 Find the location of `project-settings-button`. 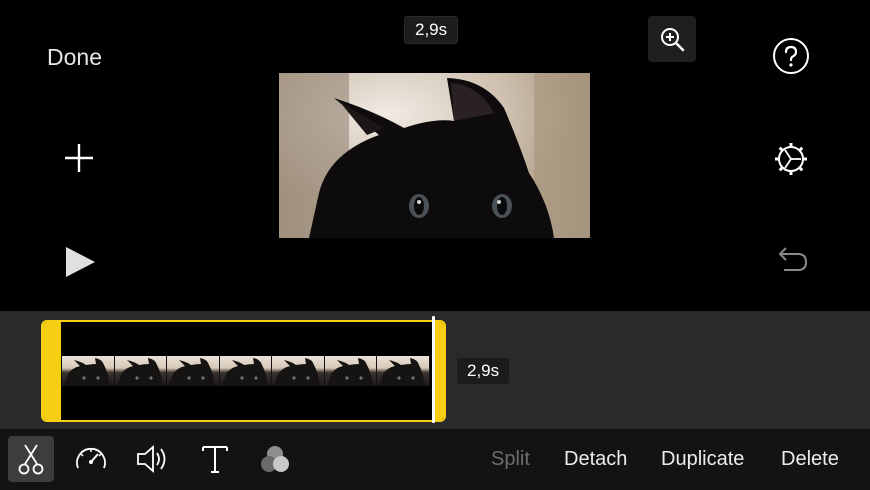

project-settings-button is located at coordinates (791, 159).